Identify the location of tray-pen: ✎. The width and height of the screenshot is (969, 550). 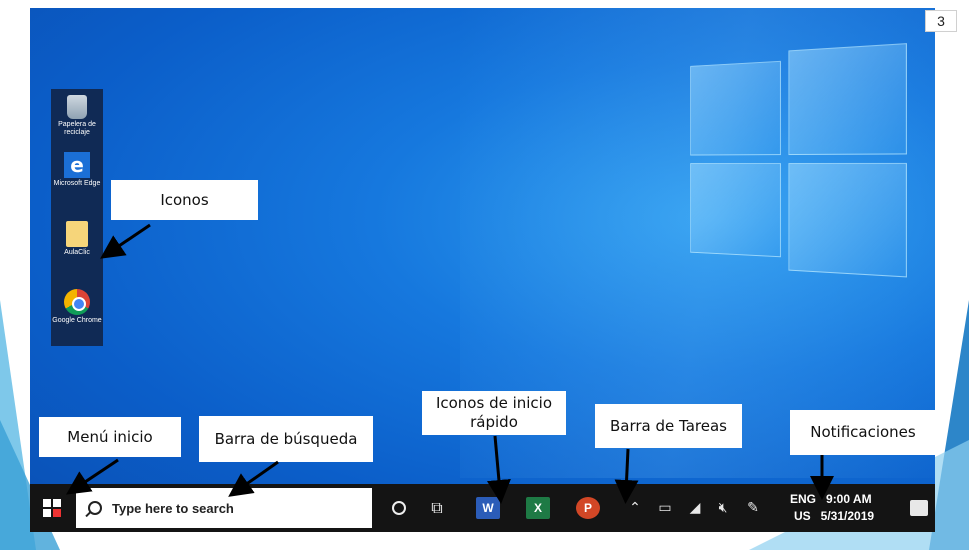
(753, 508).